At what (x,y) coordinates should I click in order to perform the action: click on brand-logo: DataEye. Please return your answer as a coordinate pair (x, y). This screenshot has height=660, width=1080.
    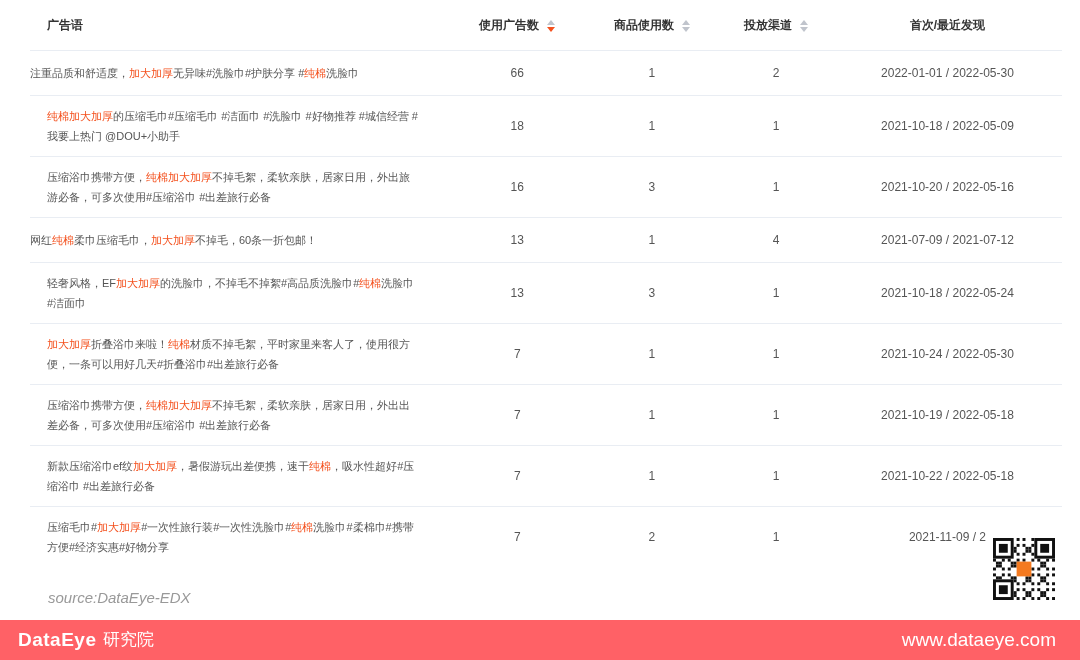
    Looking at the image, I should click on (57, 639).